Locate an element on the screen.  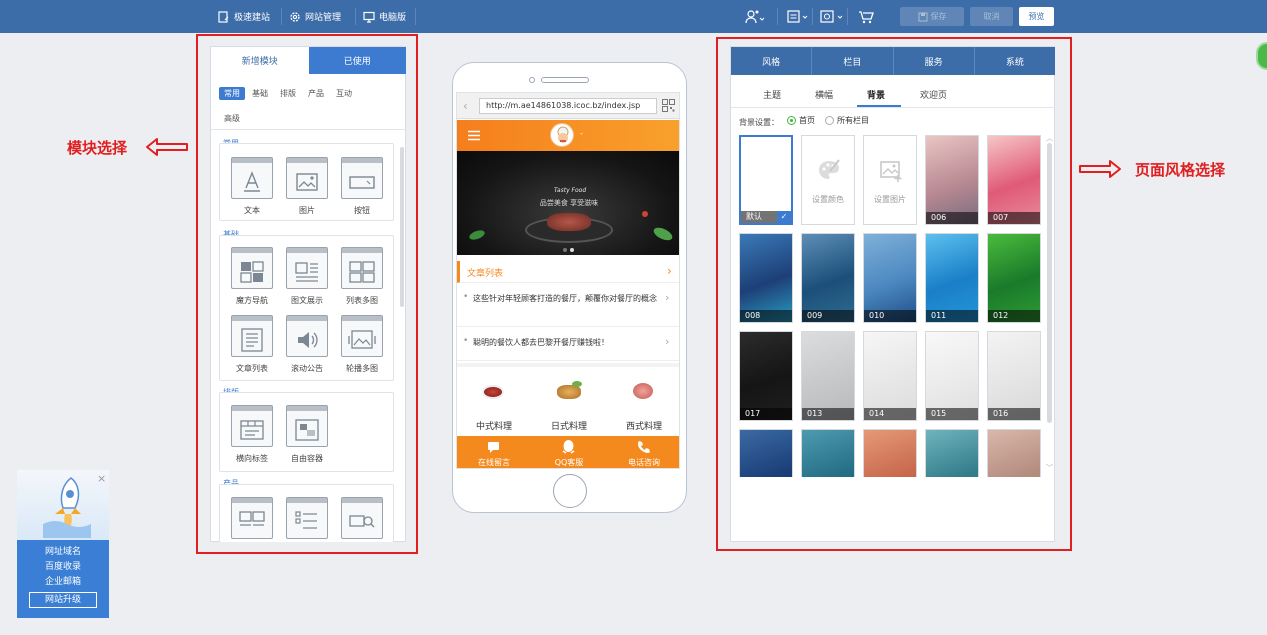
module-image-text: 图文展示 is located at coordinates (307, 278).